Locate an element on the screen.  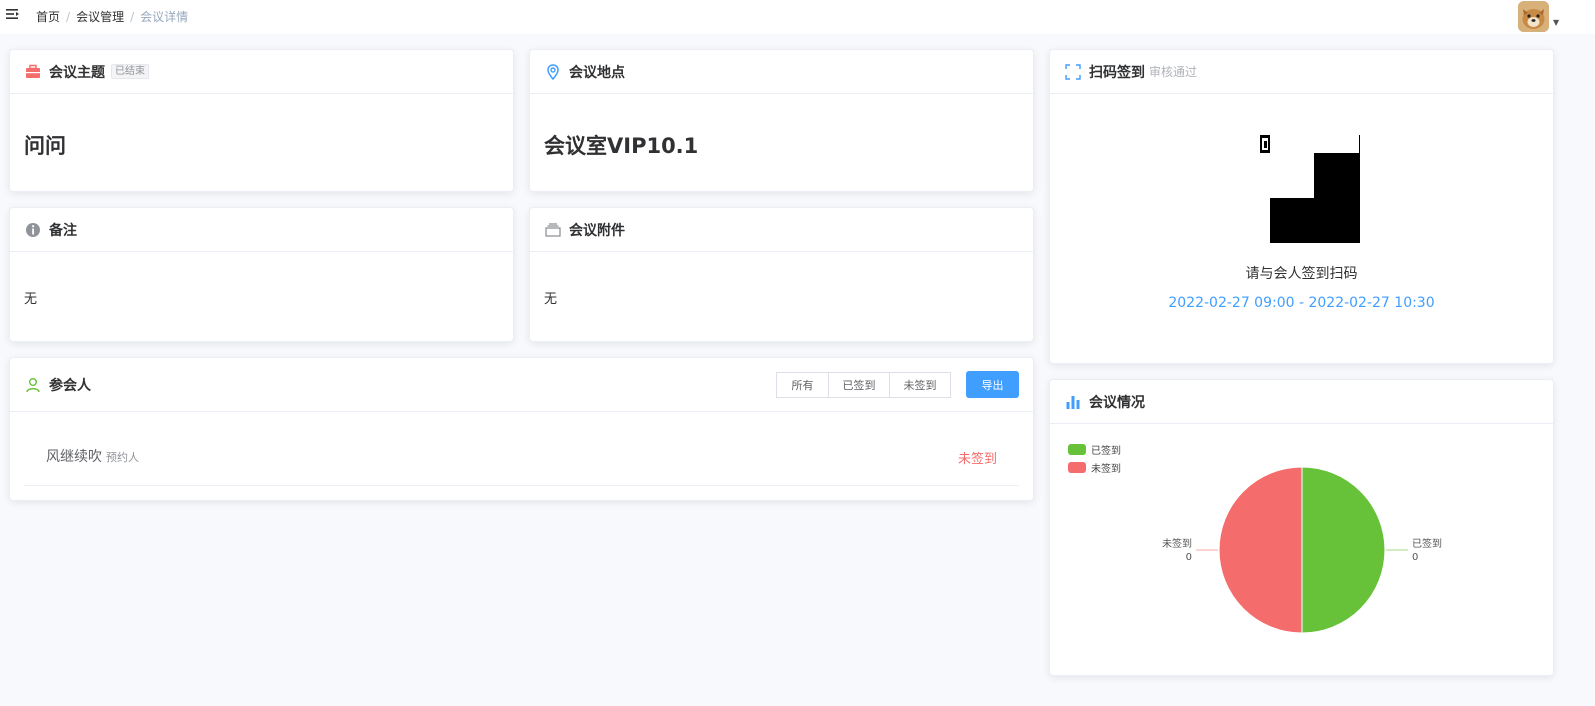
avatar is located at coordinates (1533, 16).